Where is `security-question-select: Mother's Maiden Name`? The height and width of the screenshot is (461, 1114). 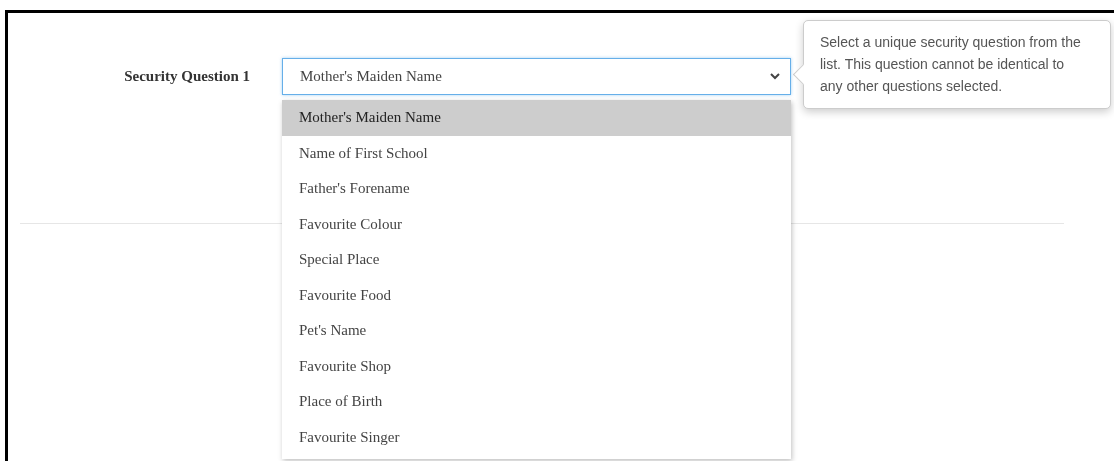 security-question-select: Mother's Maiden Name is located at coordinates (536, 76).